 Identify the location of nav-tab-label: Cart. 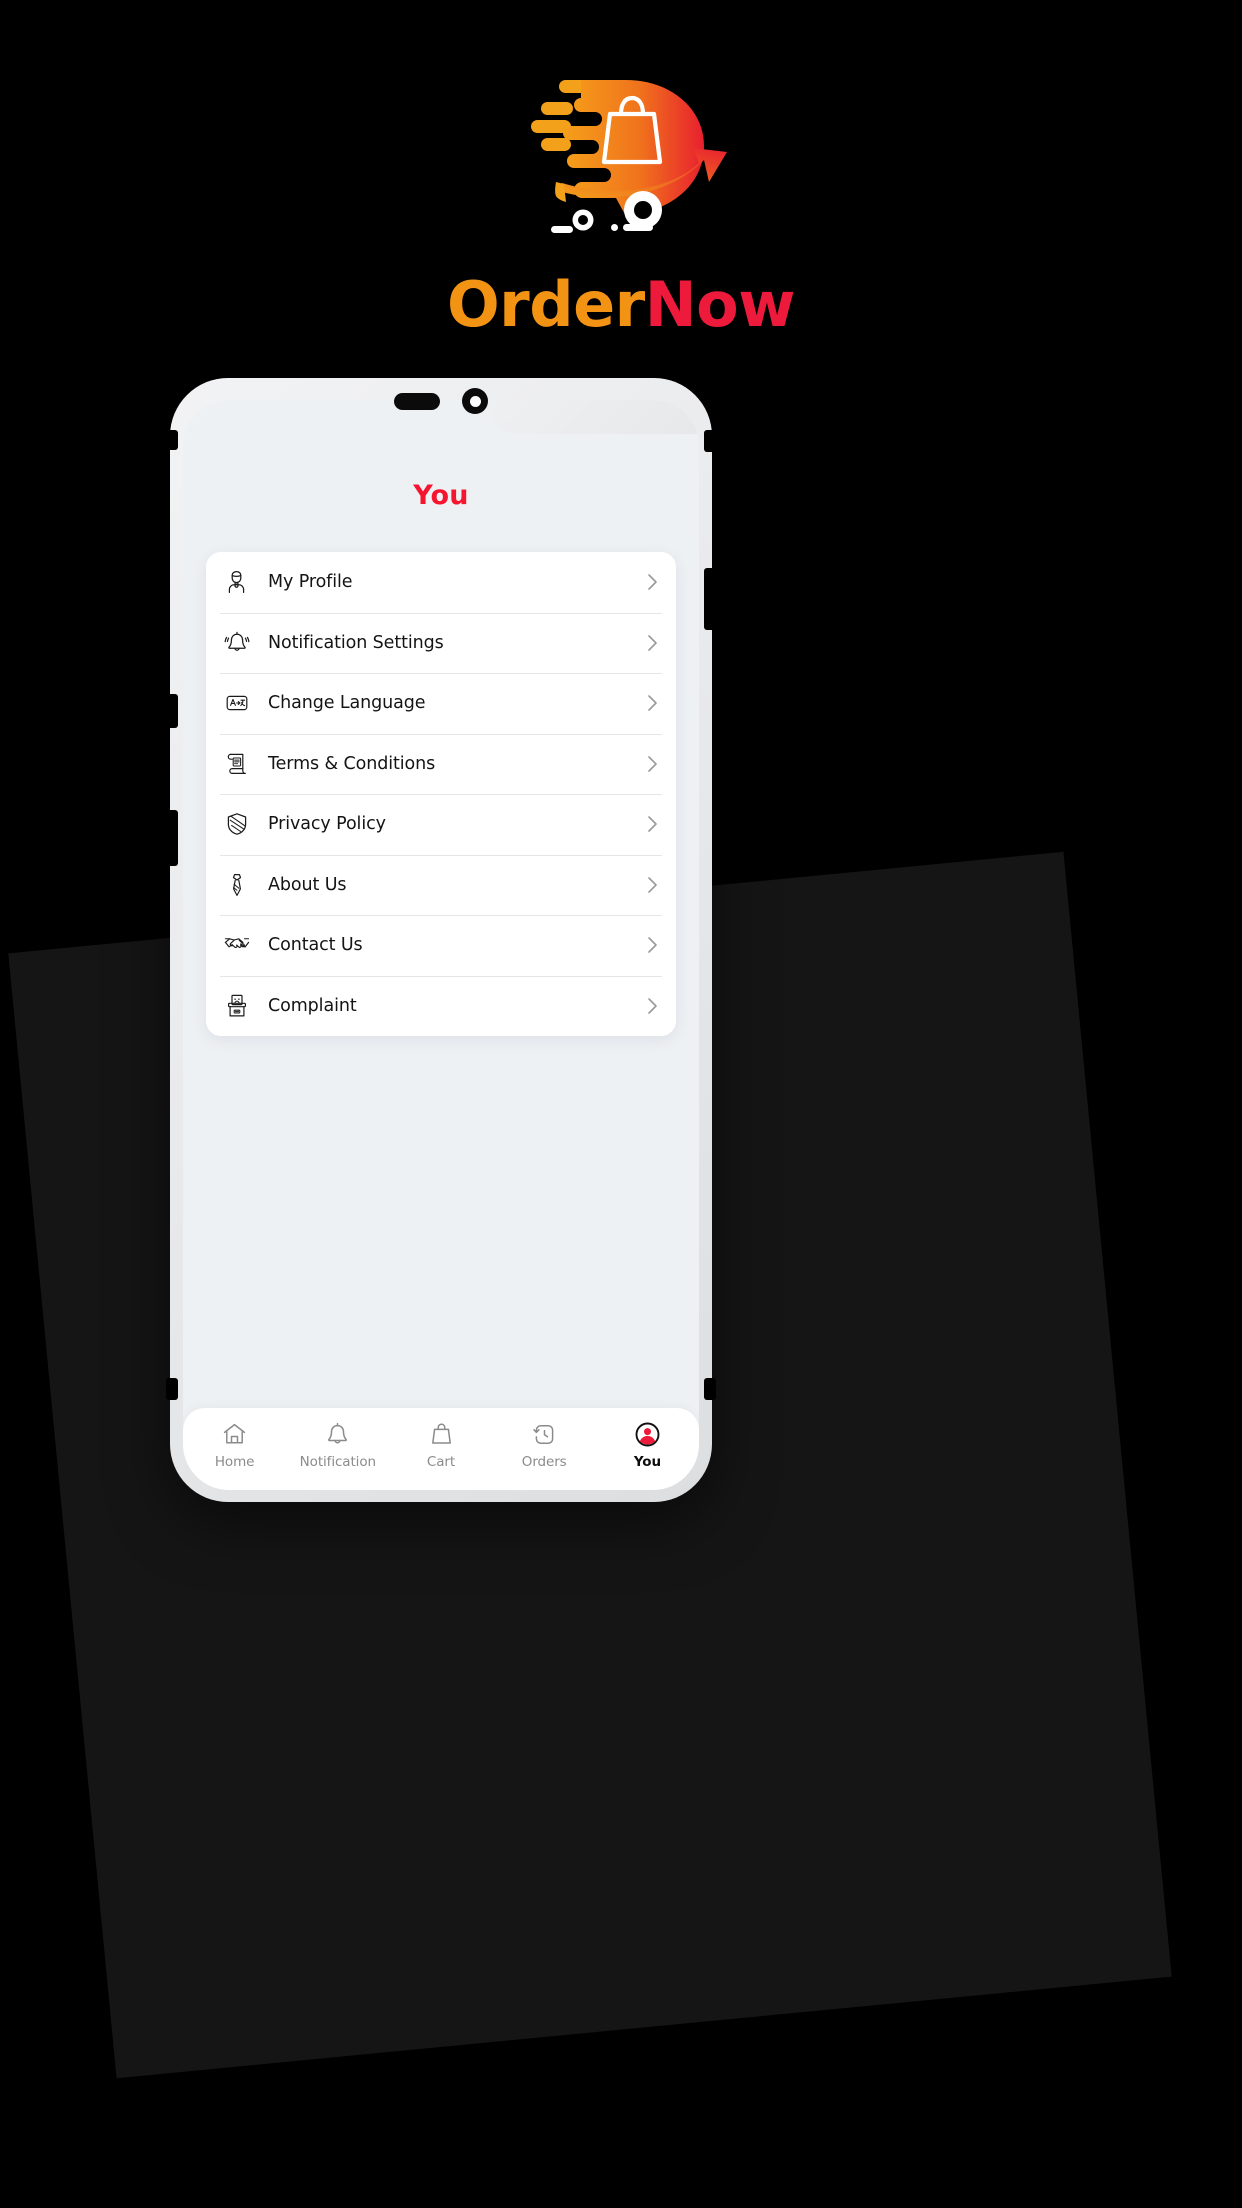
(441, 1462).